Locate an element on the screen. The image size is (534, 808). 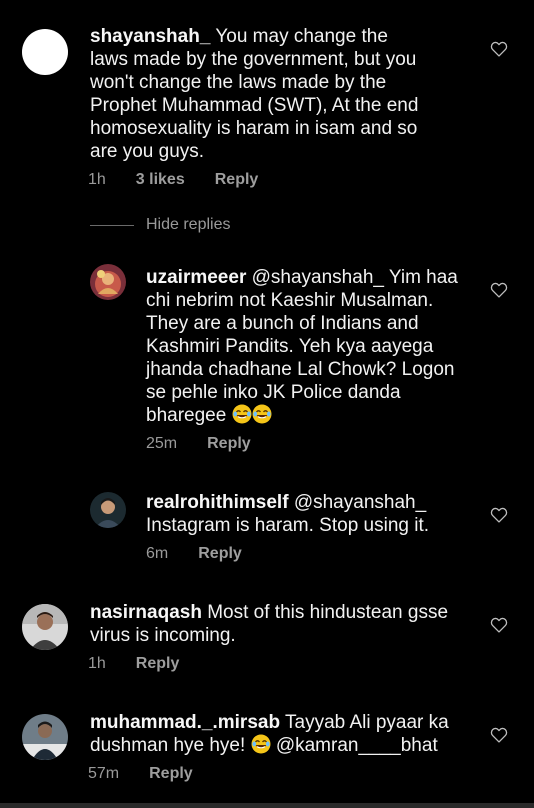
timestamp: 57m is located at coordinates (104, 773).